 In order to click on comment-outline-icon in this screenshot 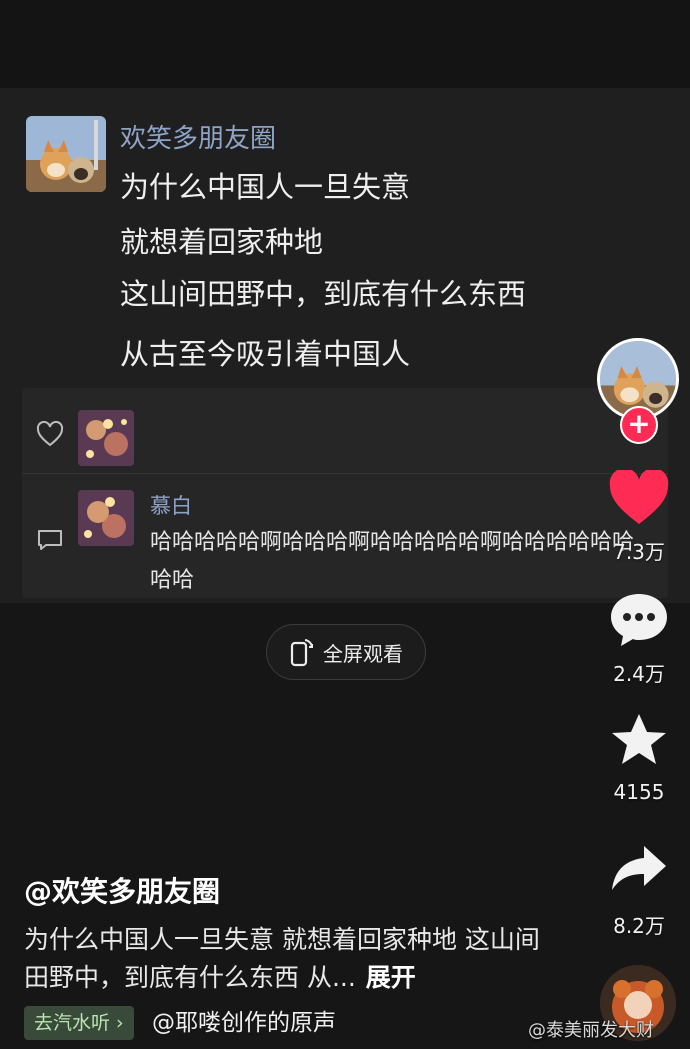, I will do `click(50, 540)`.